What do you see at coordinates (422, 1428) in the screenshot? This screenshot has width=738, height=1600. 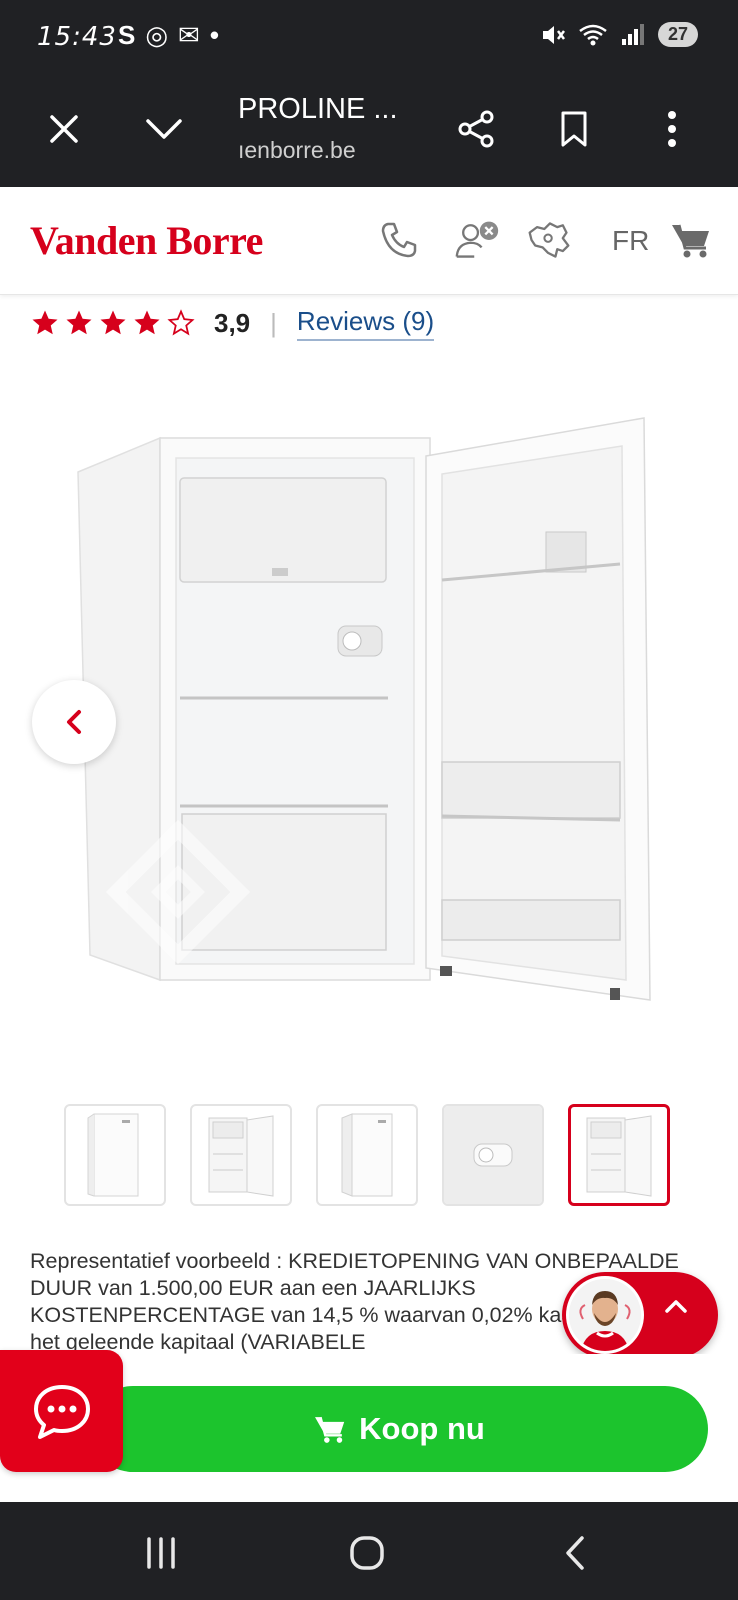 I see `buy-now-label: Koop nu` at bounding box center [422, 1428].